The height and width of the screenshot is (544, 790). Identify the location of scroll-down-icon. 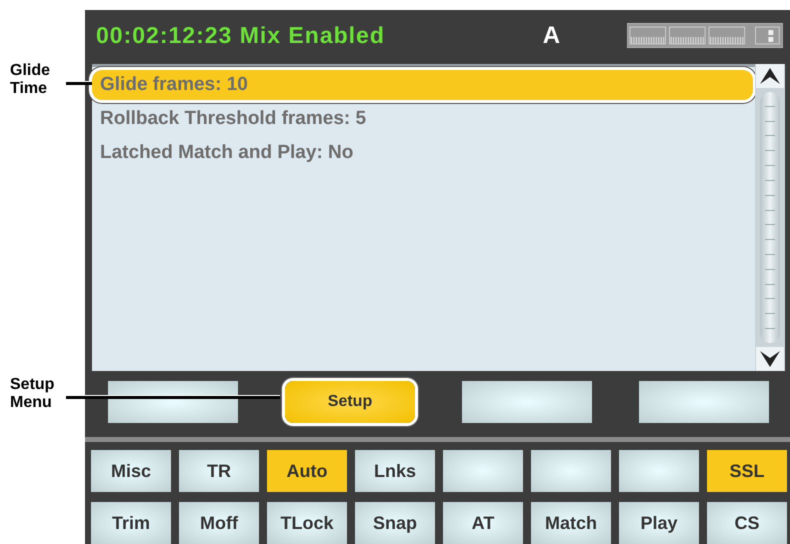
(770, 359).